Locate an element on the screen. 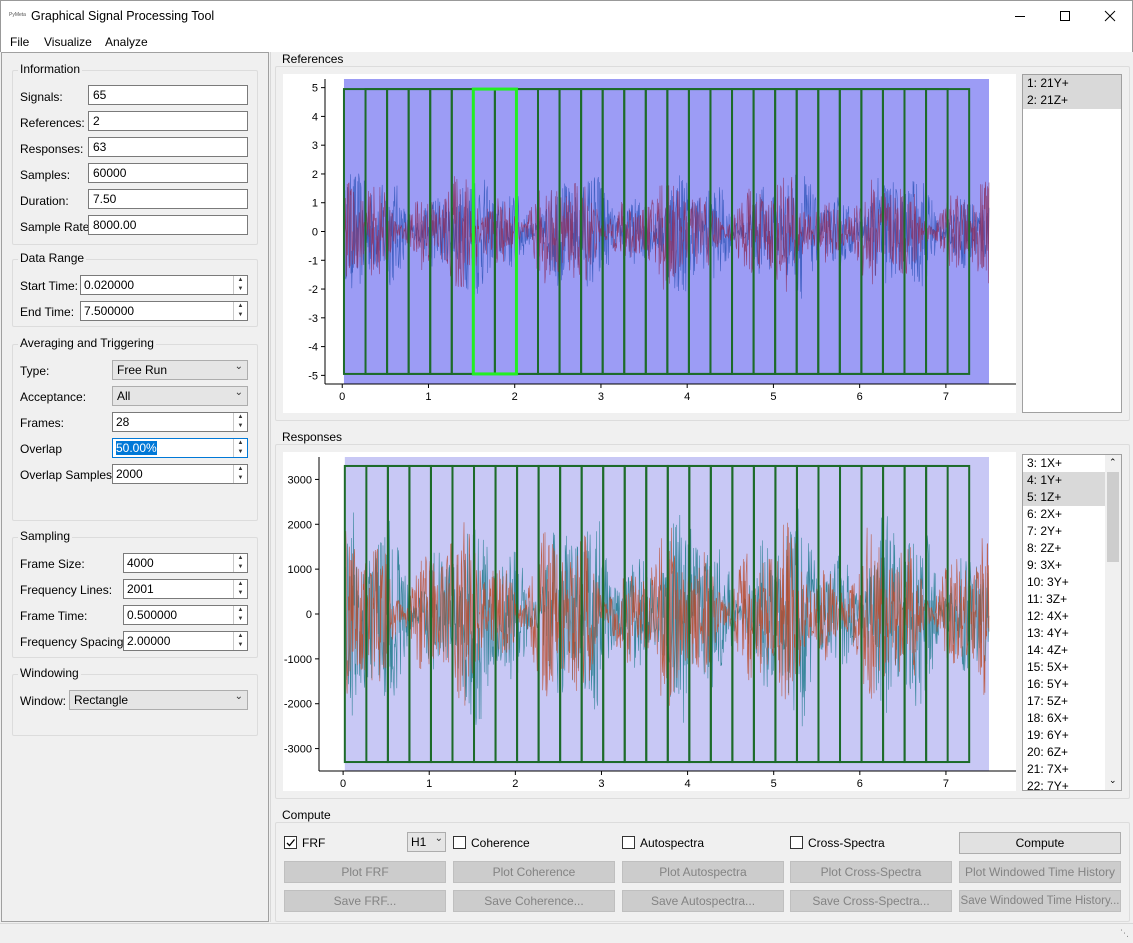 The width and height of the screenshot is (1133, 943). list-item: 3: 1X+ is located at coordinates (1064, 463).